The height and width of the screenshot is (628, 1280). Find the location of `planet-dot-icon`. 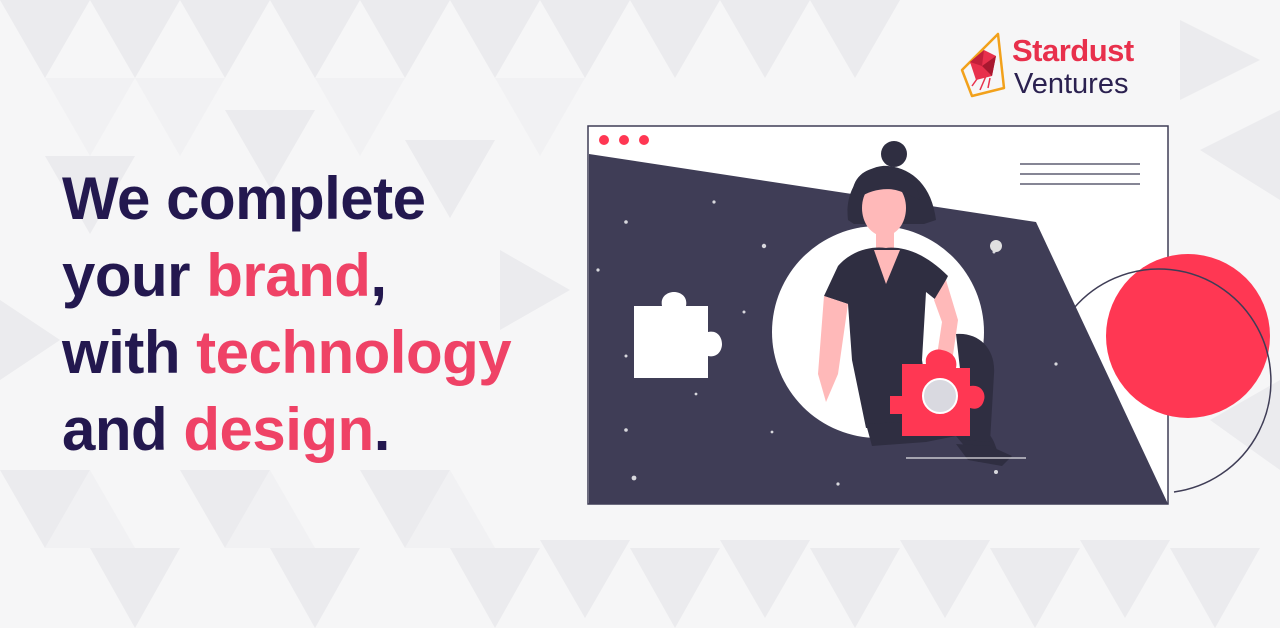

planet-dot-icon is located at coordinates (996, 246).